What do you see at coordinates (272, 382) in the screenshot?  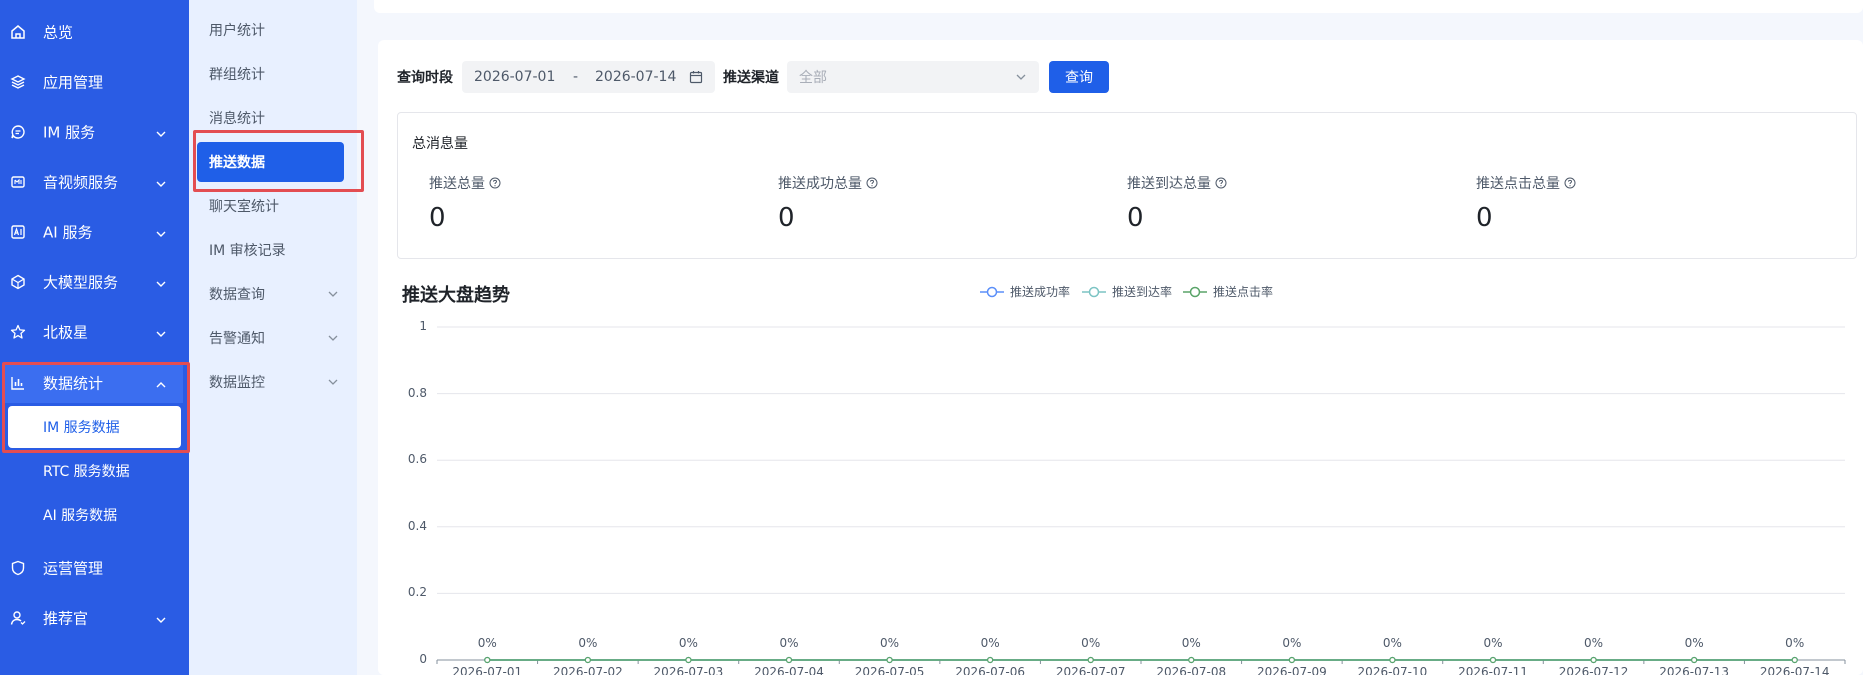 I see `subnav-item-data-monitor: 数据监控` at bounding box center [272, 382].